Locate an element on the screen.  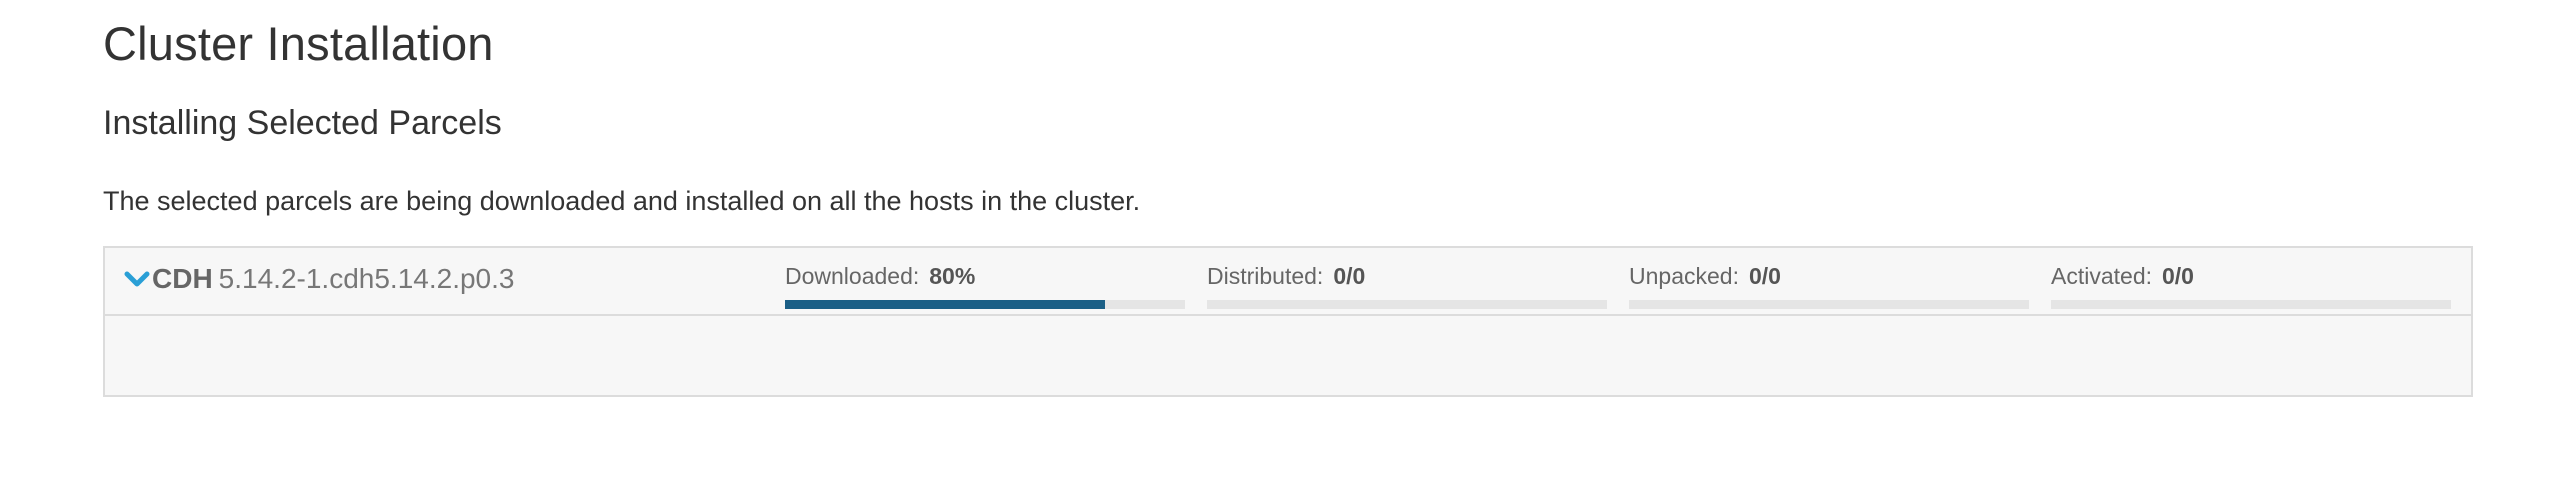
stage-distributed-label: Distributed: is located at coordinates (1265, 276).